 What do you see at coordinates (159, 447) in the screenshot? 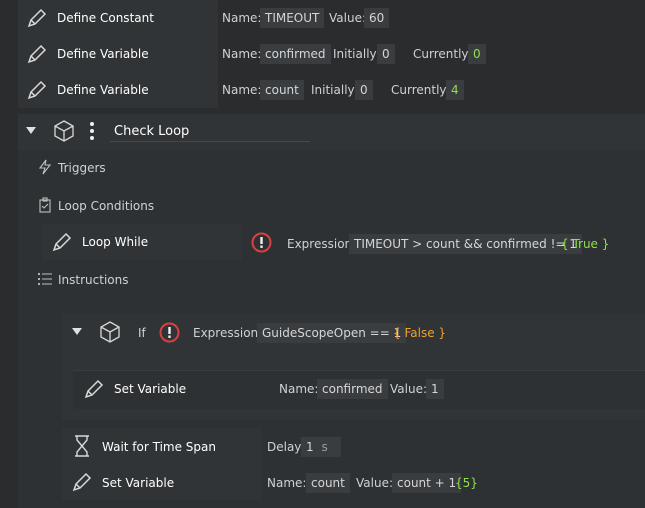
I see `wait-title: Wait for Time Span` at bounding box center [159, 447].